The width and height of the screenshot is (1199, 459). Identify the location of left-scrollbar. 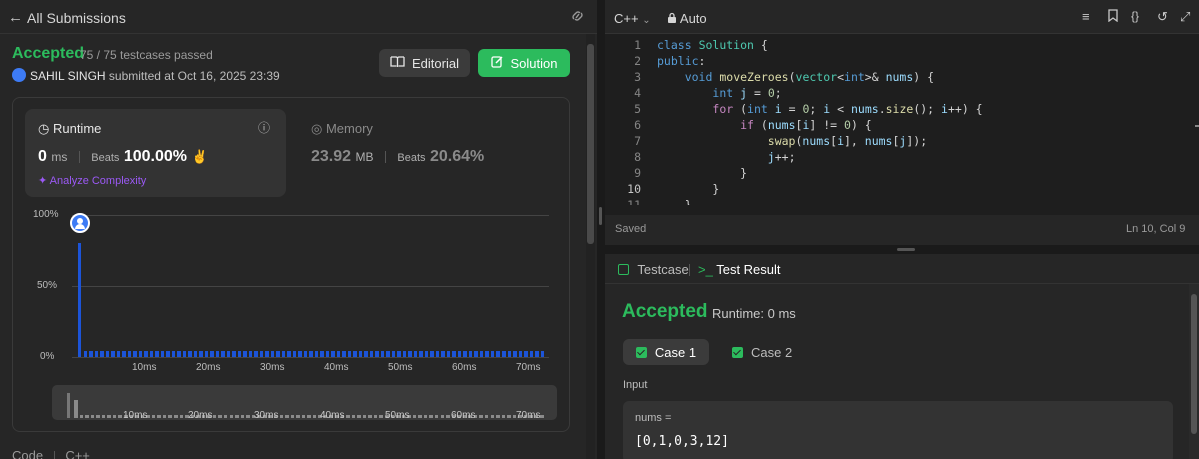
(590, 246).